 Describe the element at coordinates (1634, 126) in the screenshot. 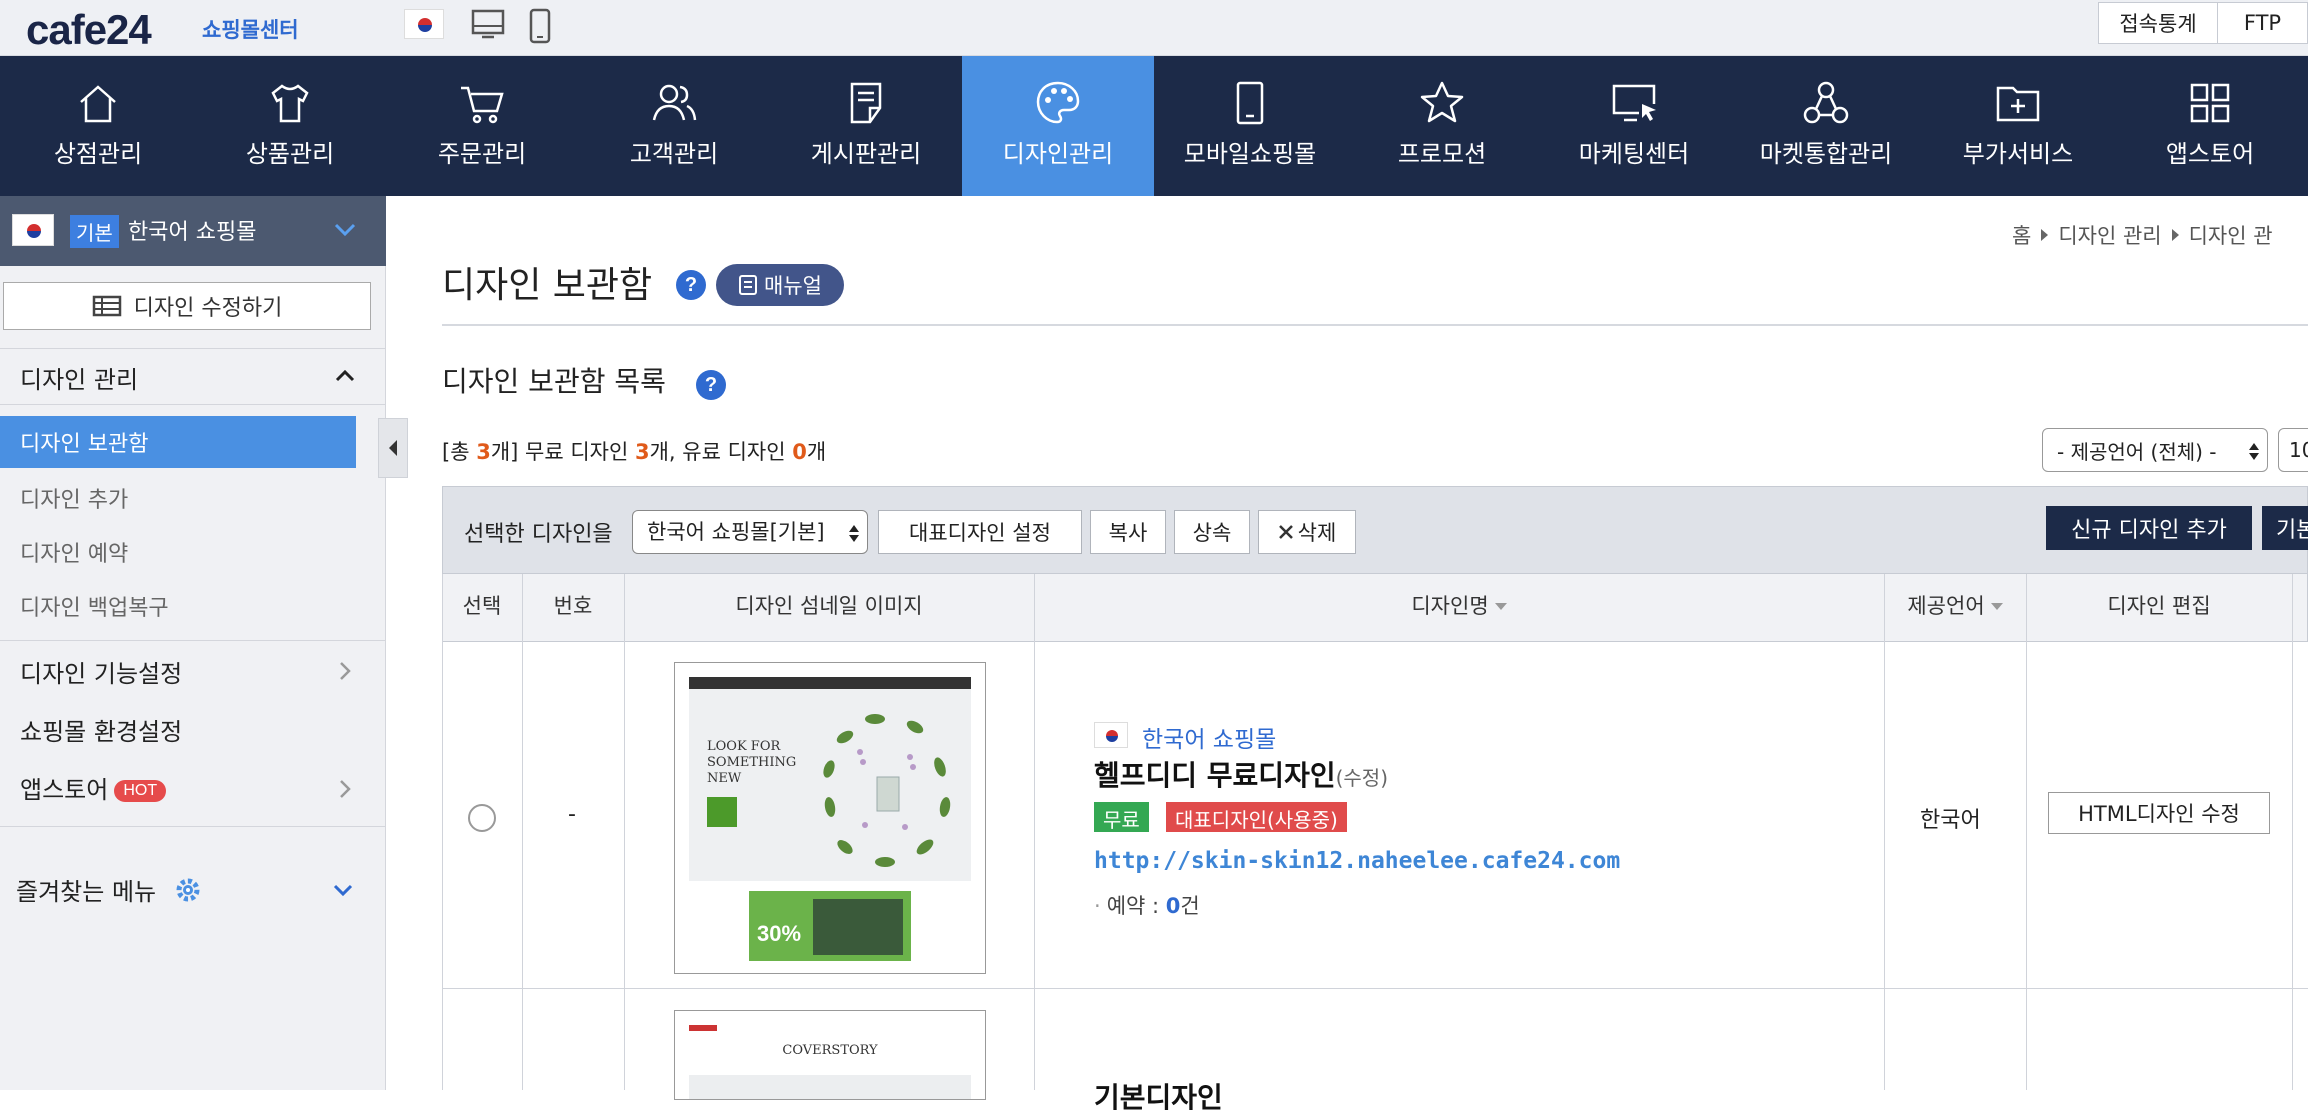

I see `nav-marketing-center: 마케팅센터` at that location.